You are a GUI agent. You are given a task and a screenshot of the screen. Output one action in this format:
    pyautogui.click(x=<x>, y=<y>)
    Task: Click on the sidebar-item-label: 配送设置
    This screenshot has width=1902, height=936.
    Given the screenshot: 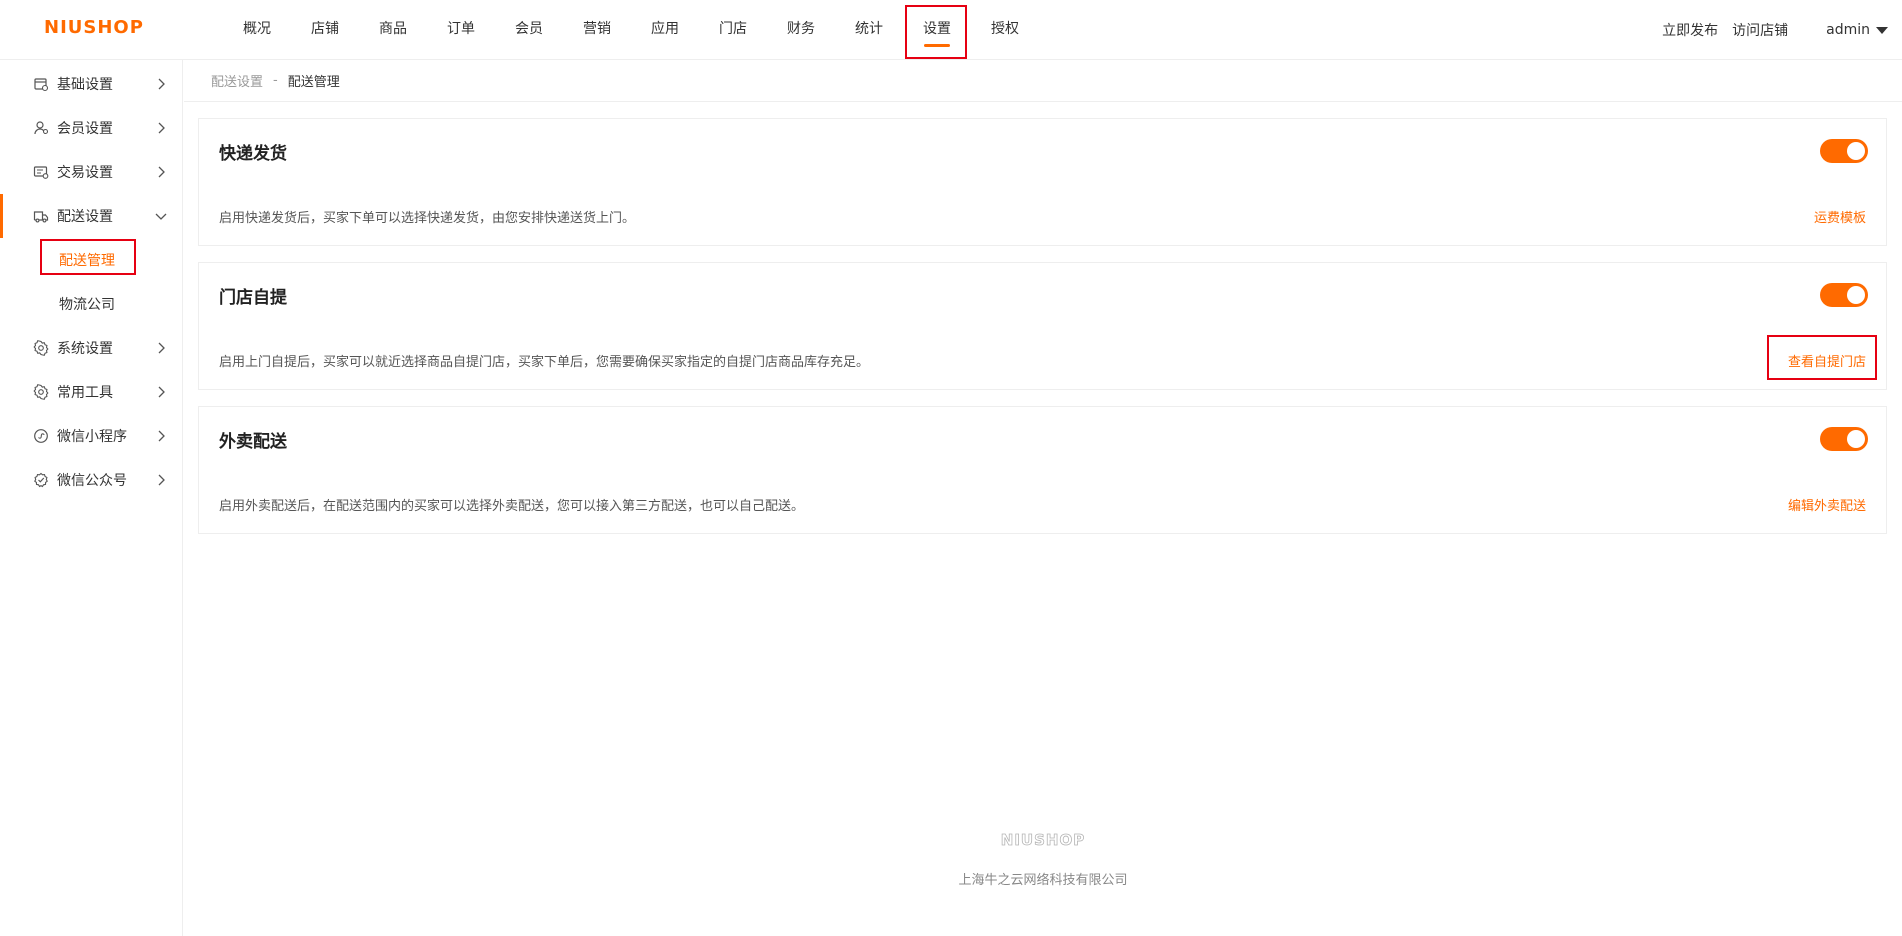 What is the action you would take?
    pyautogui.click(x=85, y=217)
    